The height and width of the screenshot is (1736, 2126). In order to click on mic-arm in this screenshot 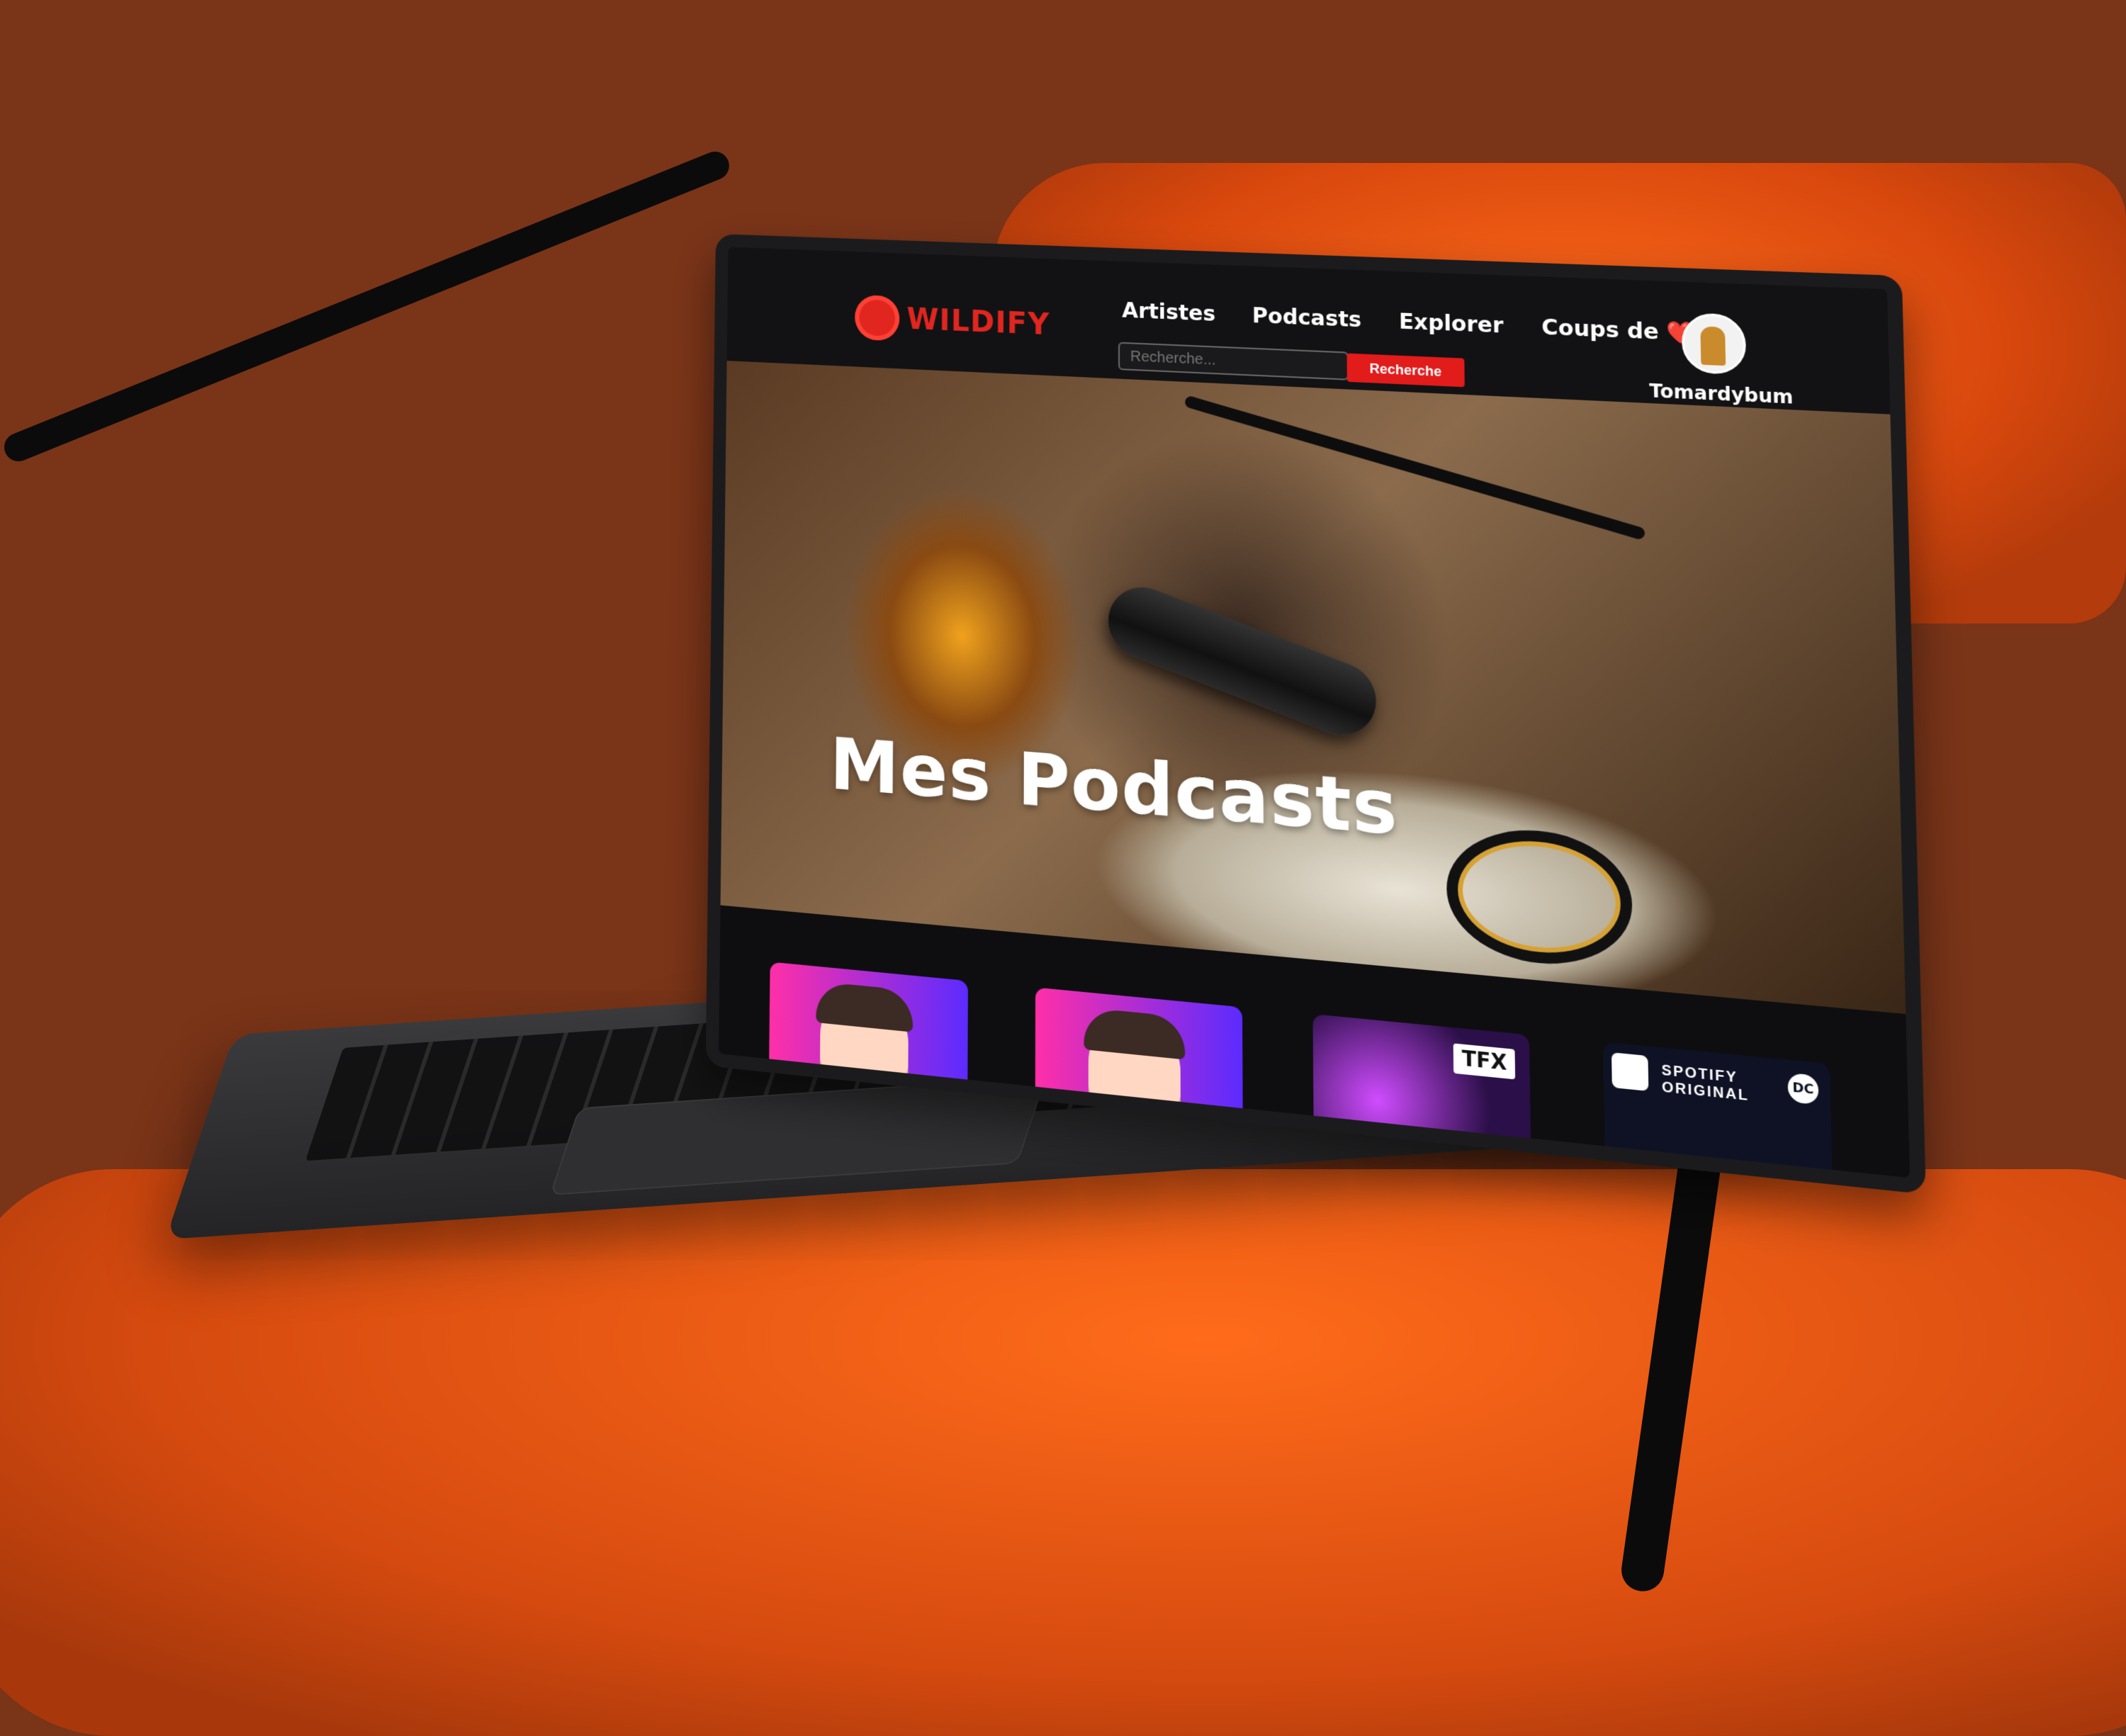, I will do `click(1414, 468)`.